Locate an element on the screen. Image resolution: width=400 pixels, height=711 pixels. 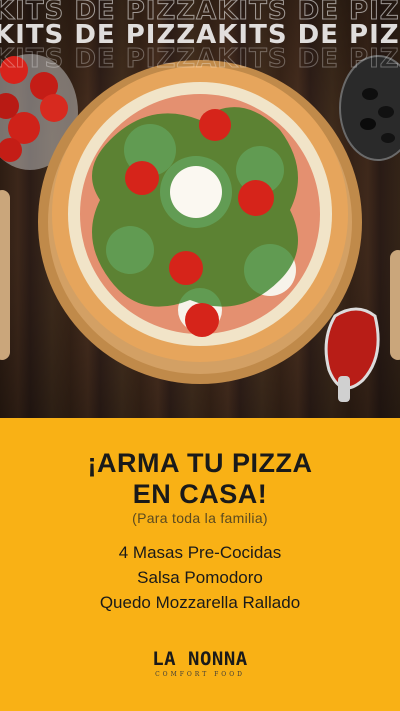
brand-logo: LA NONNA COMFORT FOOD is located at coordinates (200, 663).